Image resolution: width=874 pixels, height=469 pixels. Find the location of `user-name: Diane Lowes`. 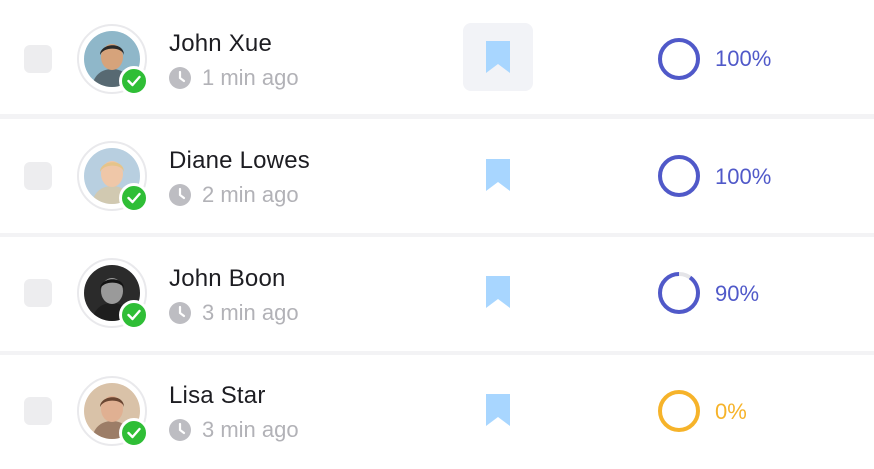

user-name: Diane Lowes is located at coordinates (239, 160).